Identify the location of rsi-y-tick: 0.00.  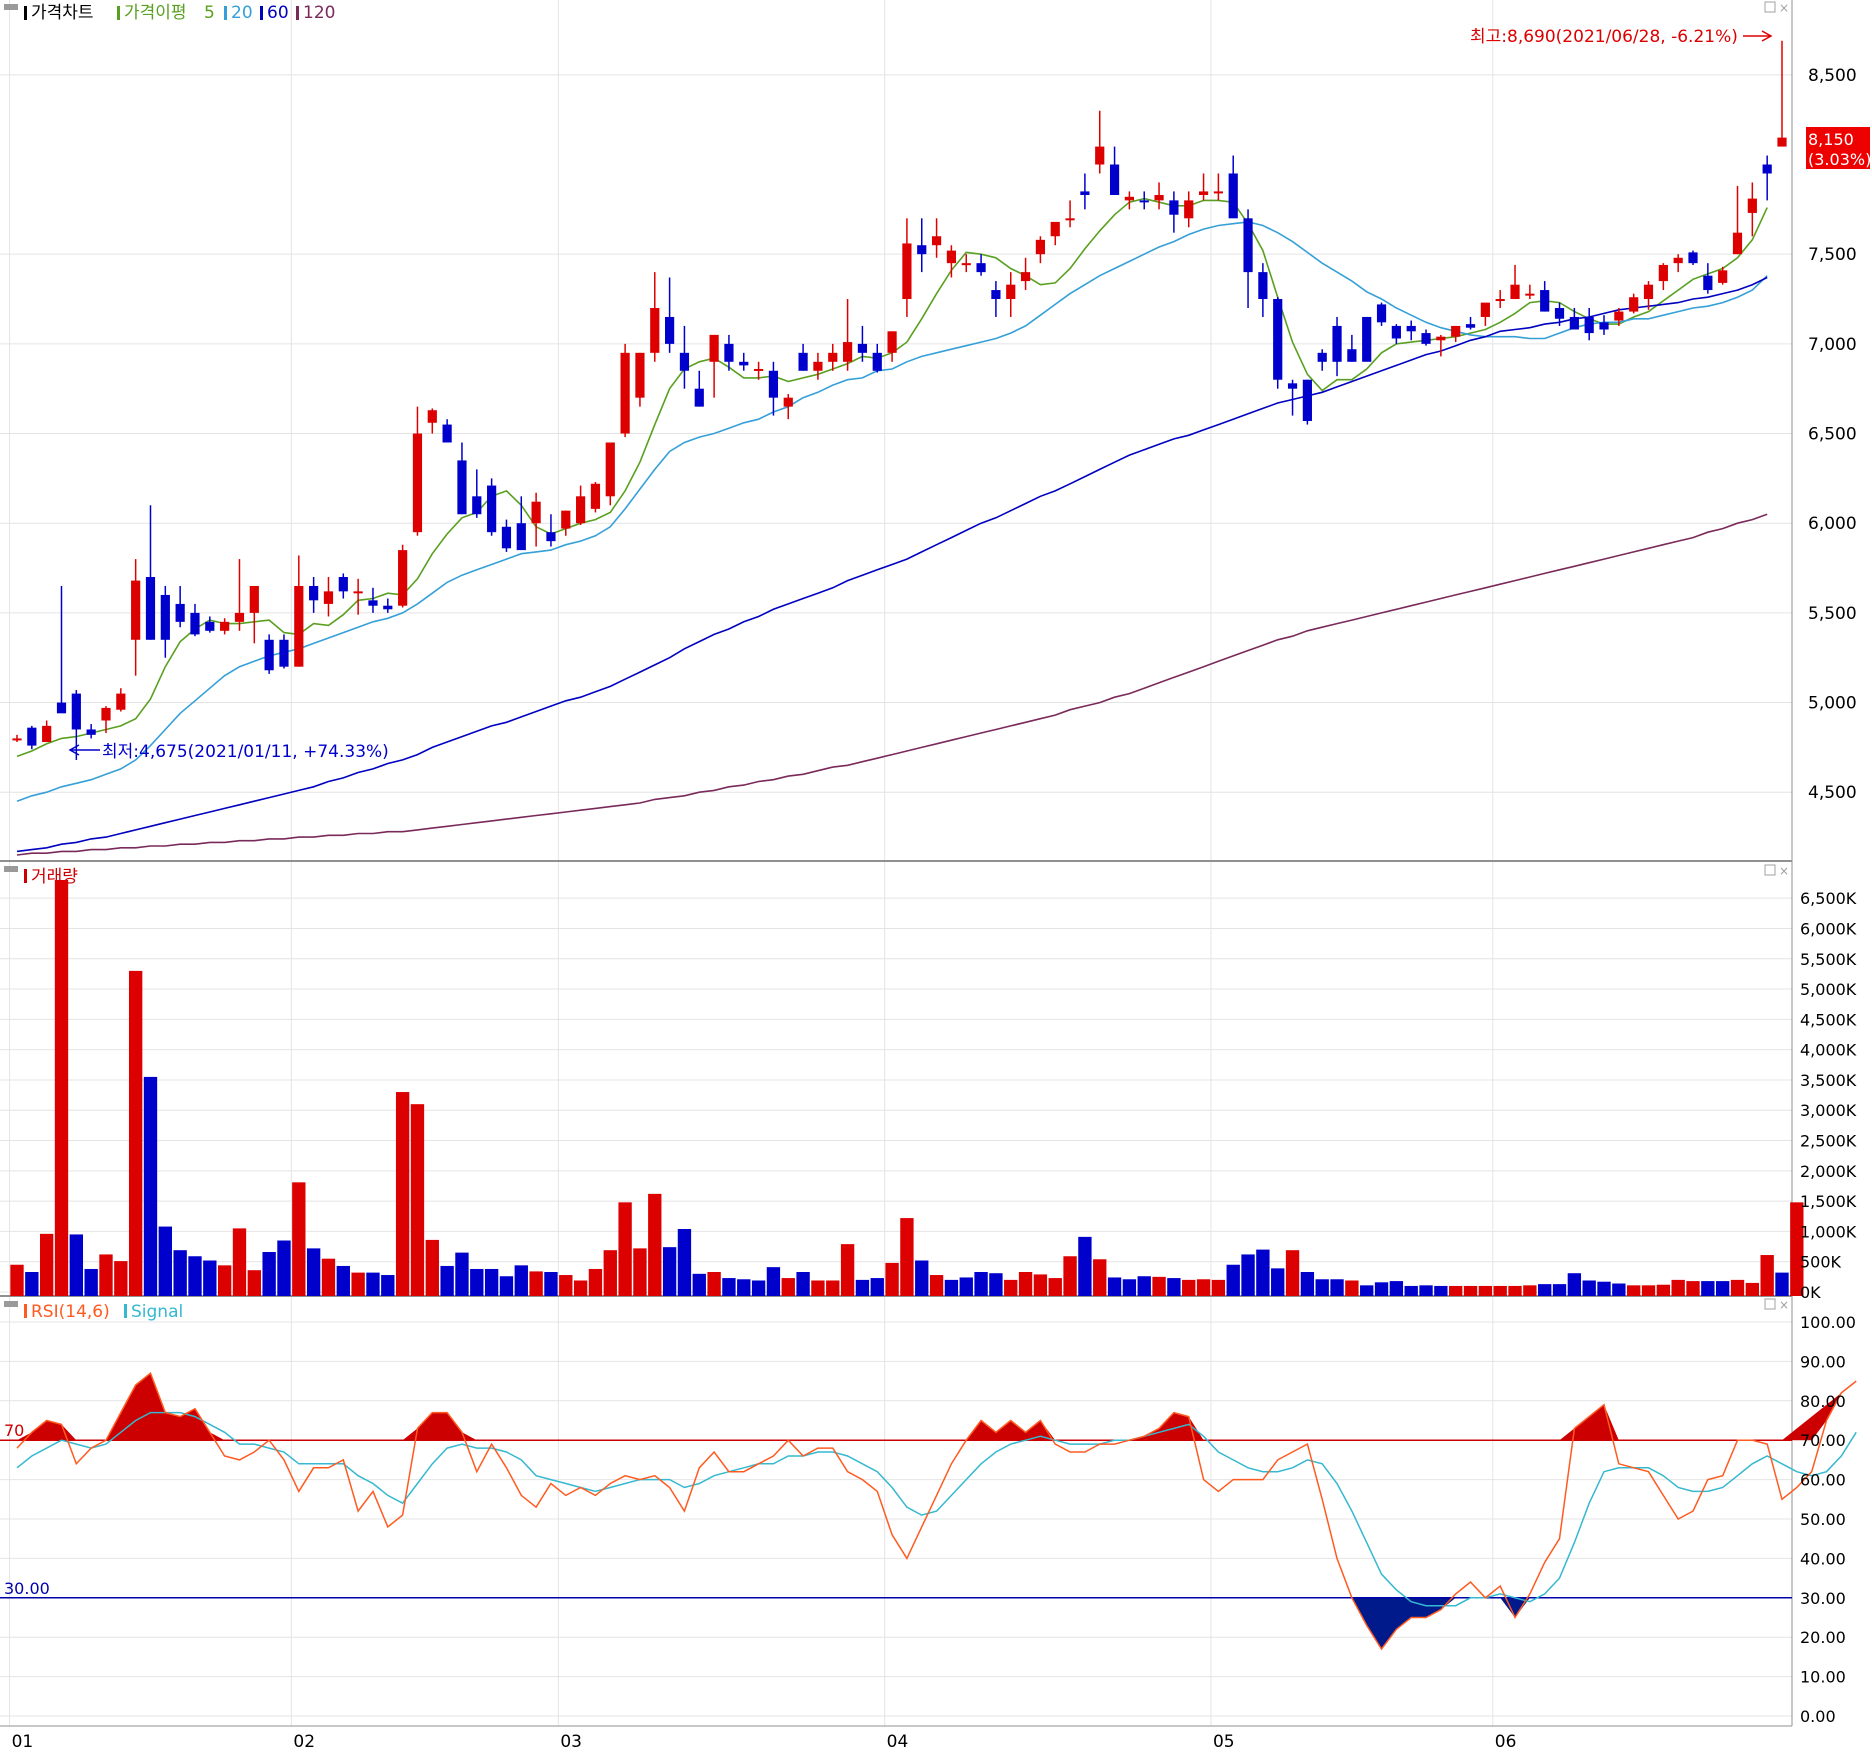
(1818, 1716).